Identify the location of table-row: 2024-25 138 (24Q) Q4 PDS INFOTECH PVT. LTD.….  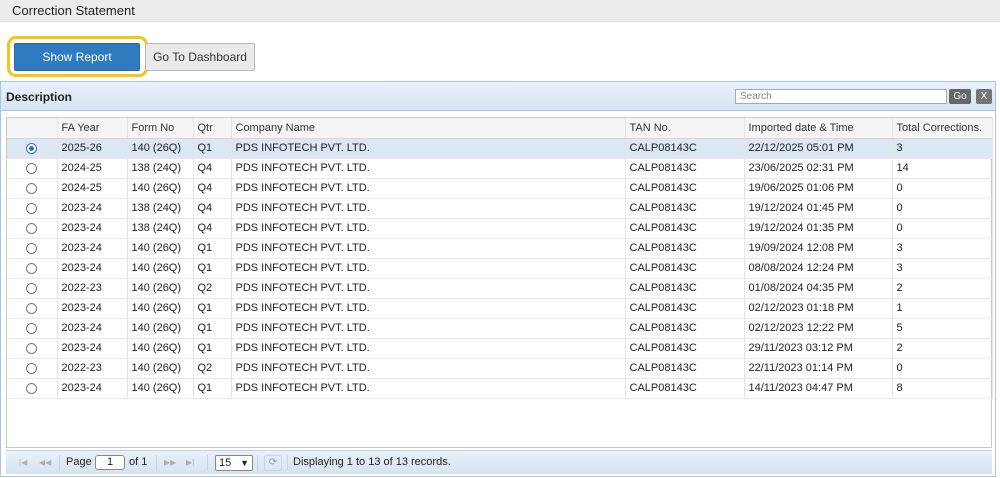
(500, 168).